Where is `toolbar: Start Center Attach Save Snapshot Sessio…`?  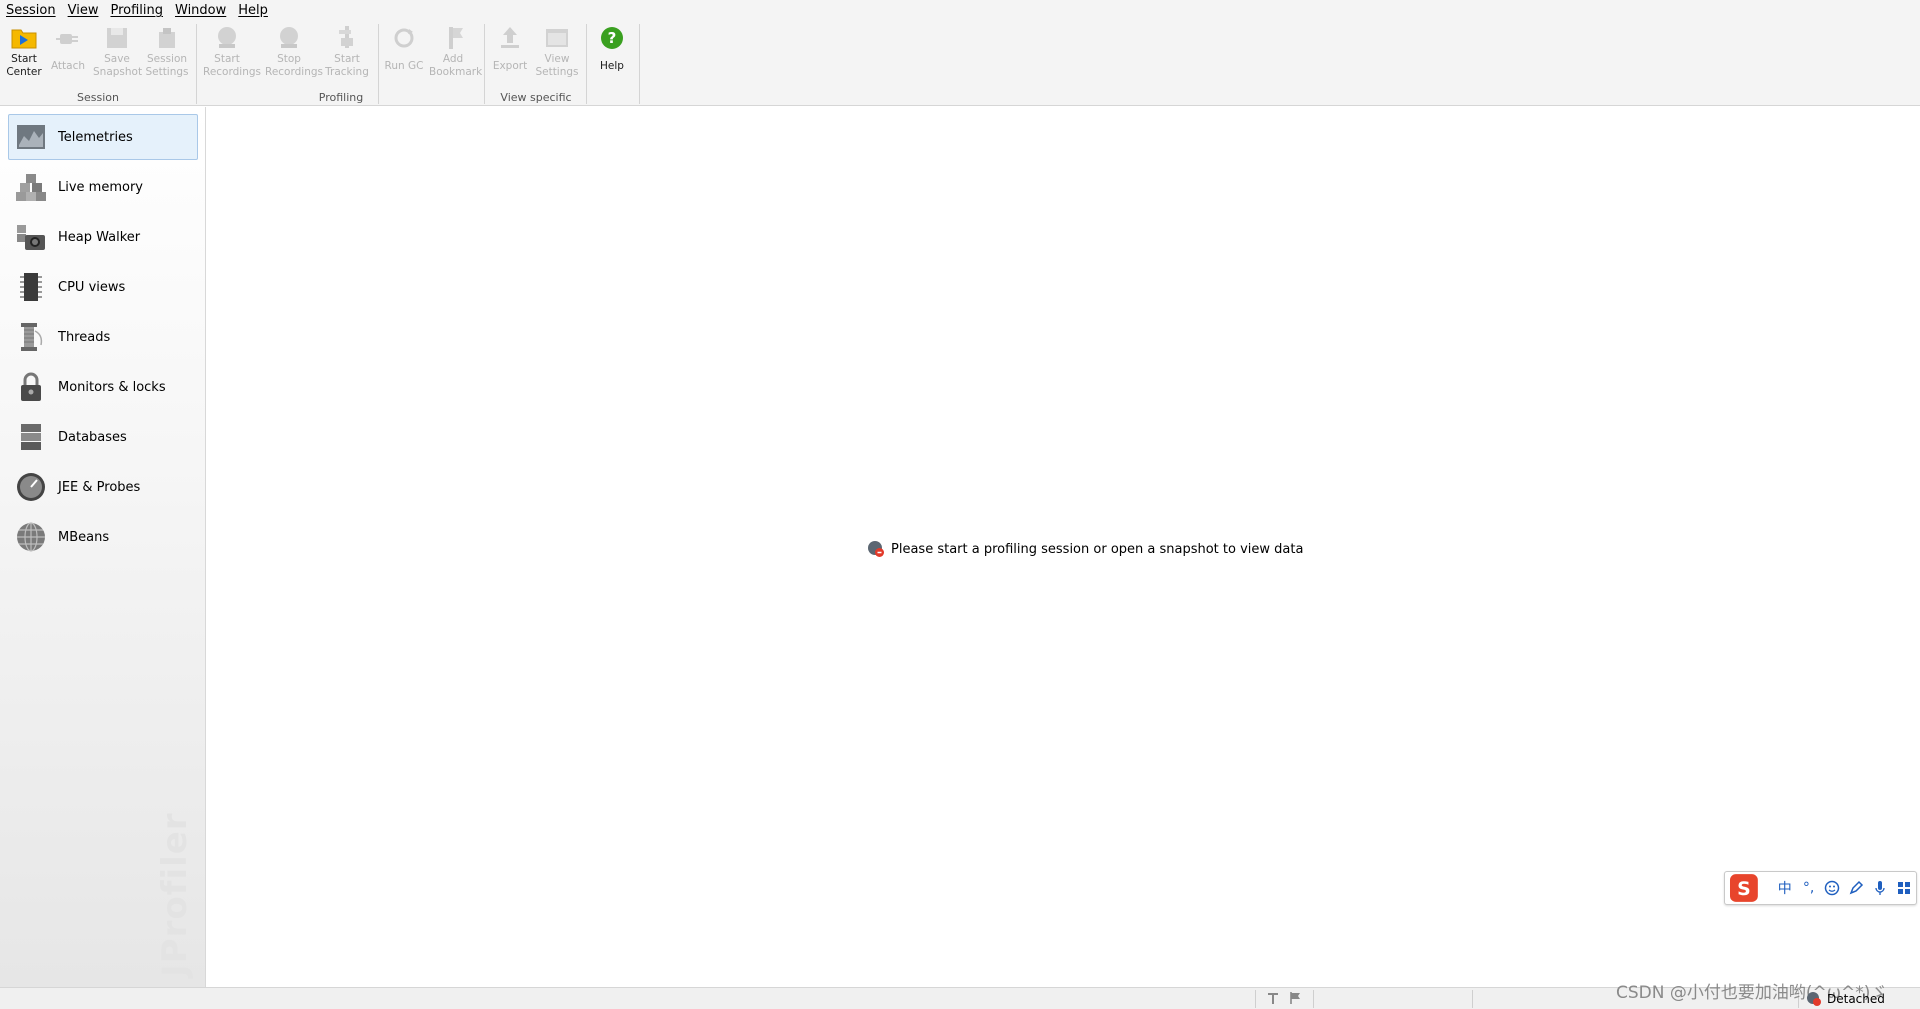
toolbar: Start Center Attach Save Snapshot Sessio… is located at coordinates (960, 63).